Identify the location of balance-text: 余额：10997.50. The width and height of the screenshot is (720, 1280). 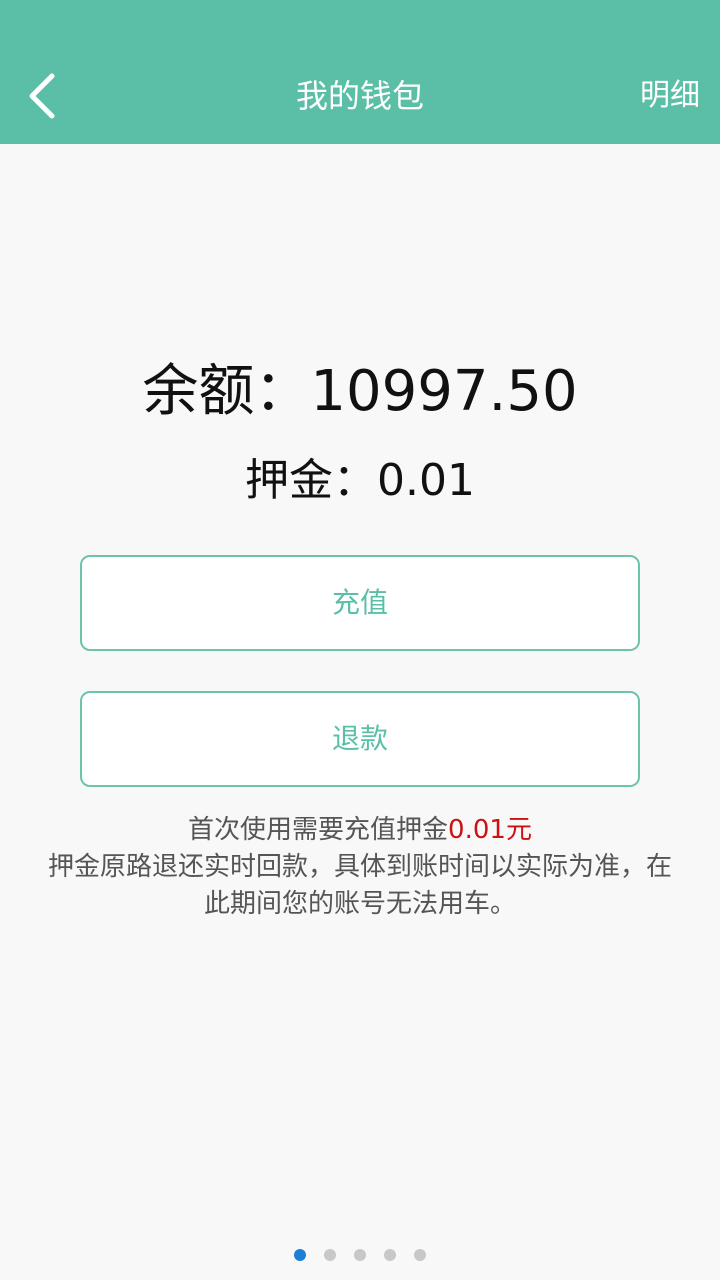
(360, 391).